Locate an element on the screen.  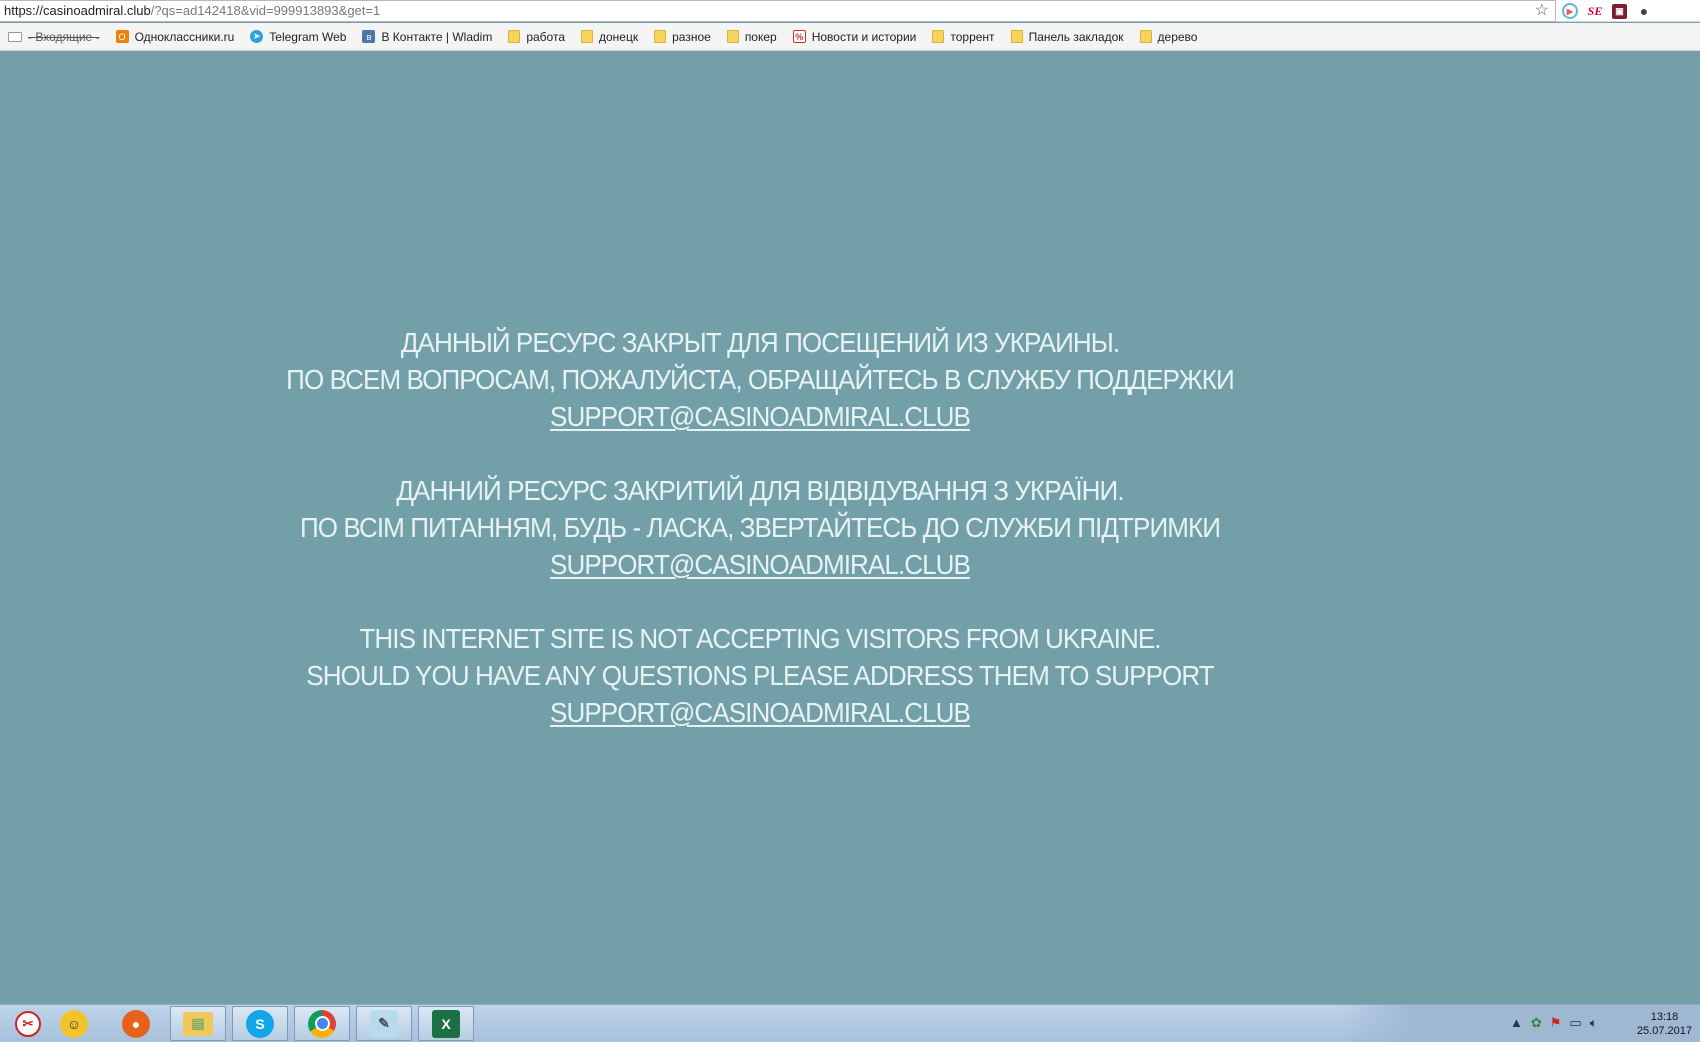
firefox-icon: ● is located at coordinates (136, 1023).